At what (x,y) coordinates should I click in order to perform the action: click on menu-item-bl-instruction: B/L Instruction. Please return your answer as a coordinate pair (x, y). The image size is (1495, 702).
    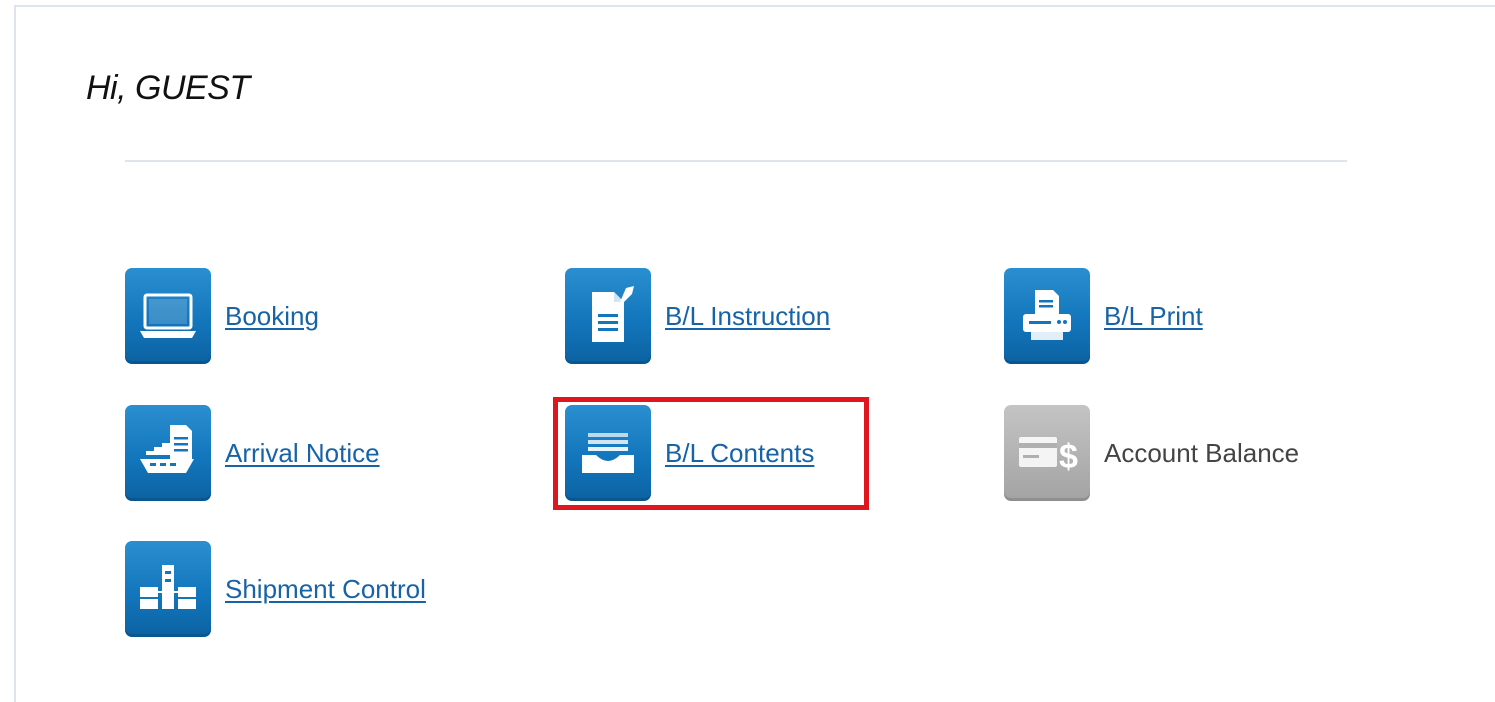
    Looking at the image, I should click on (697, 316).